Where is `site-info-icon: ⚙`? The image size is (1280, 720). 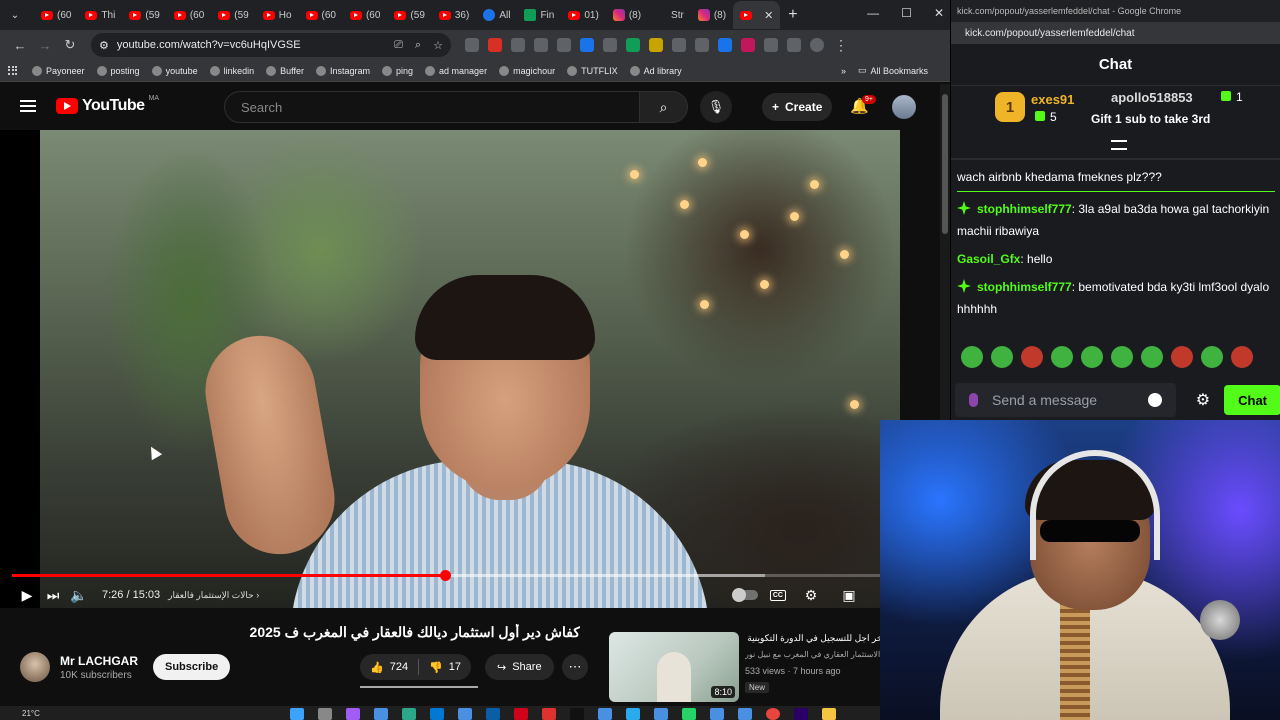 site-info-icon: ⚙ is located at coordinates (104, 45).